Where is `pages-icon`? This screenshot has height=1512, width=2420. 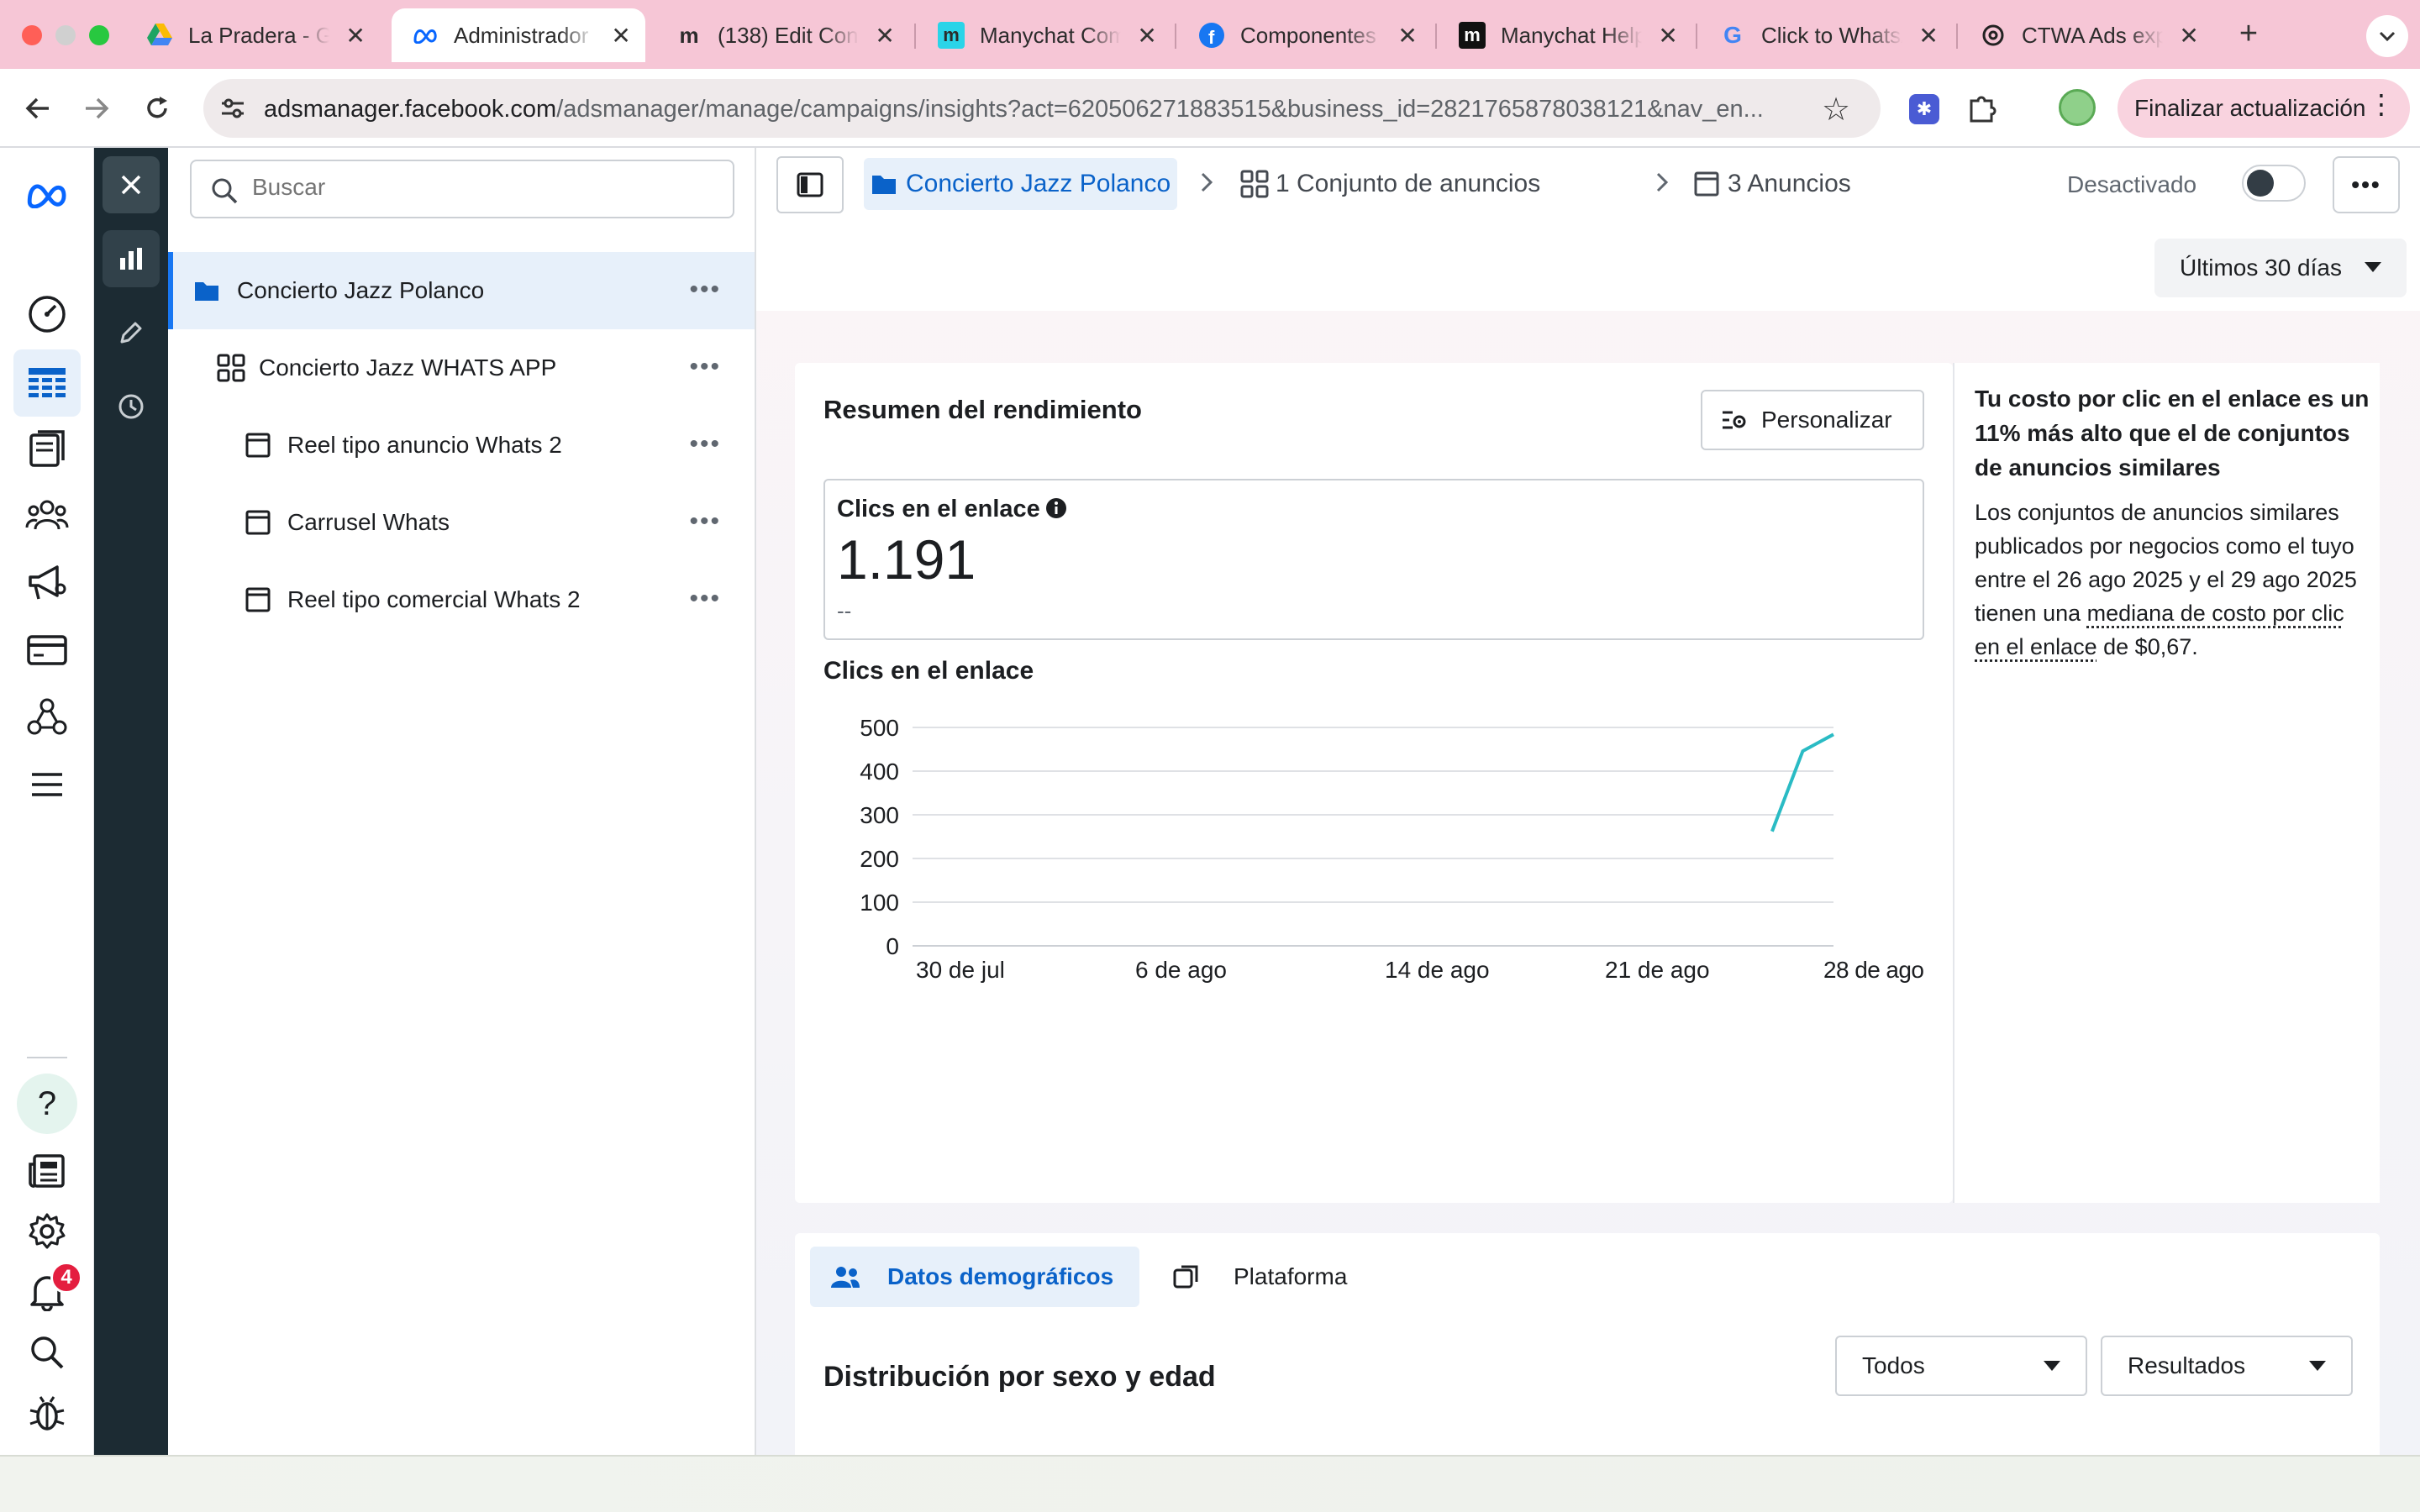
pages-icon is located at coordinates (47, 448).